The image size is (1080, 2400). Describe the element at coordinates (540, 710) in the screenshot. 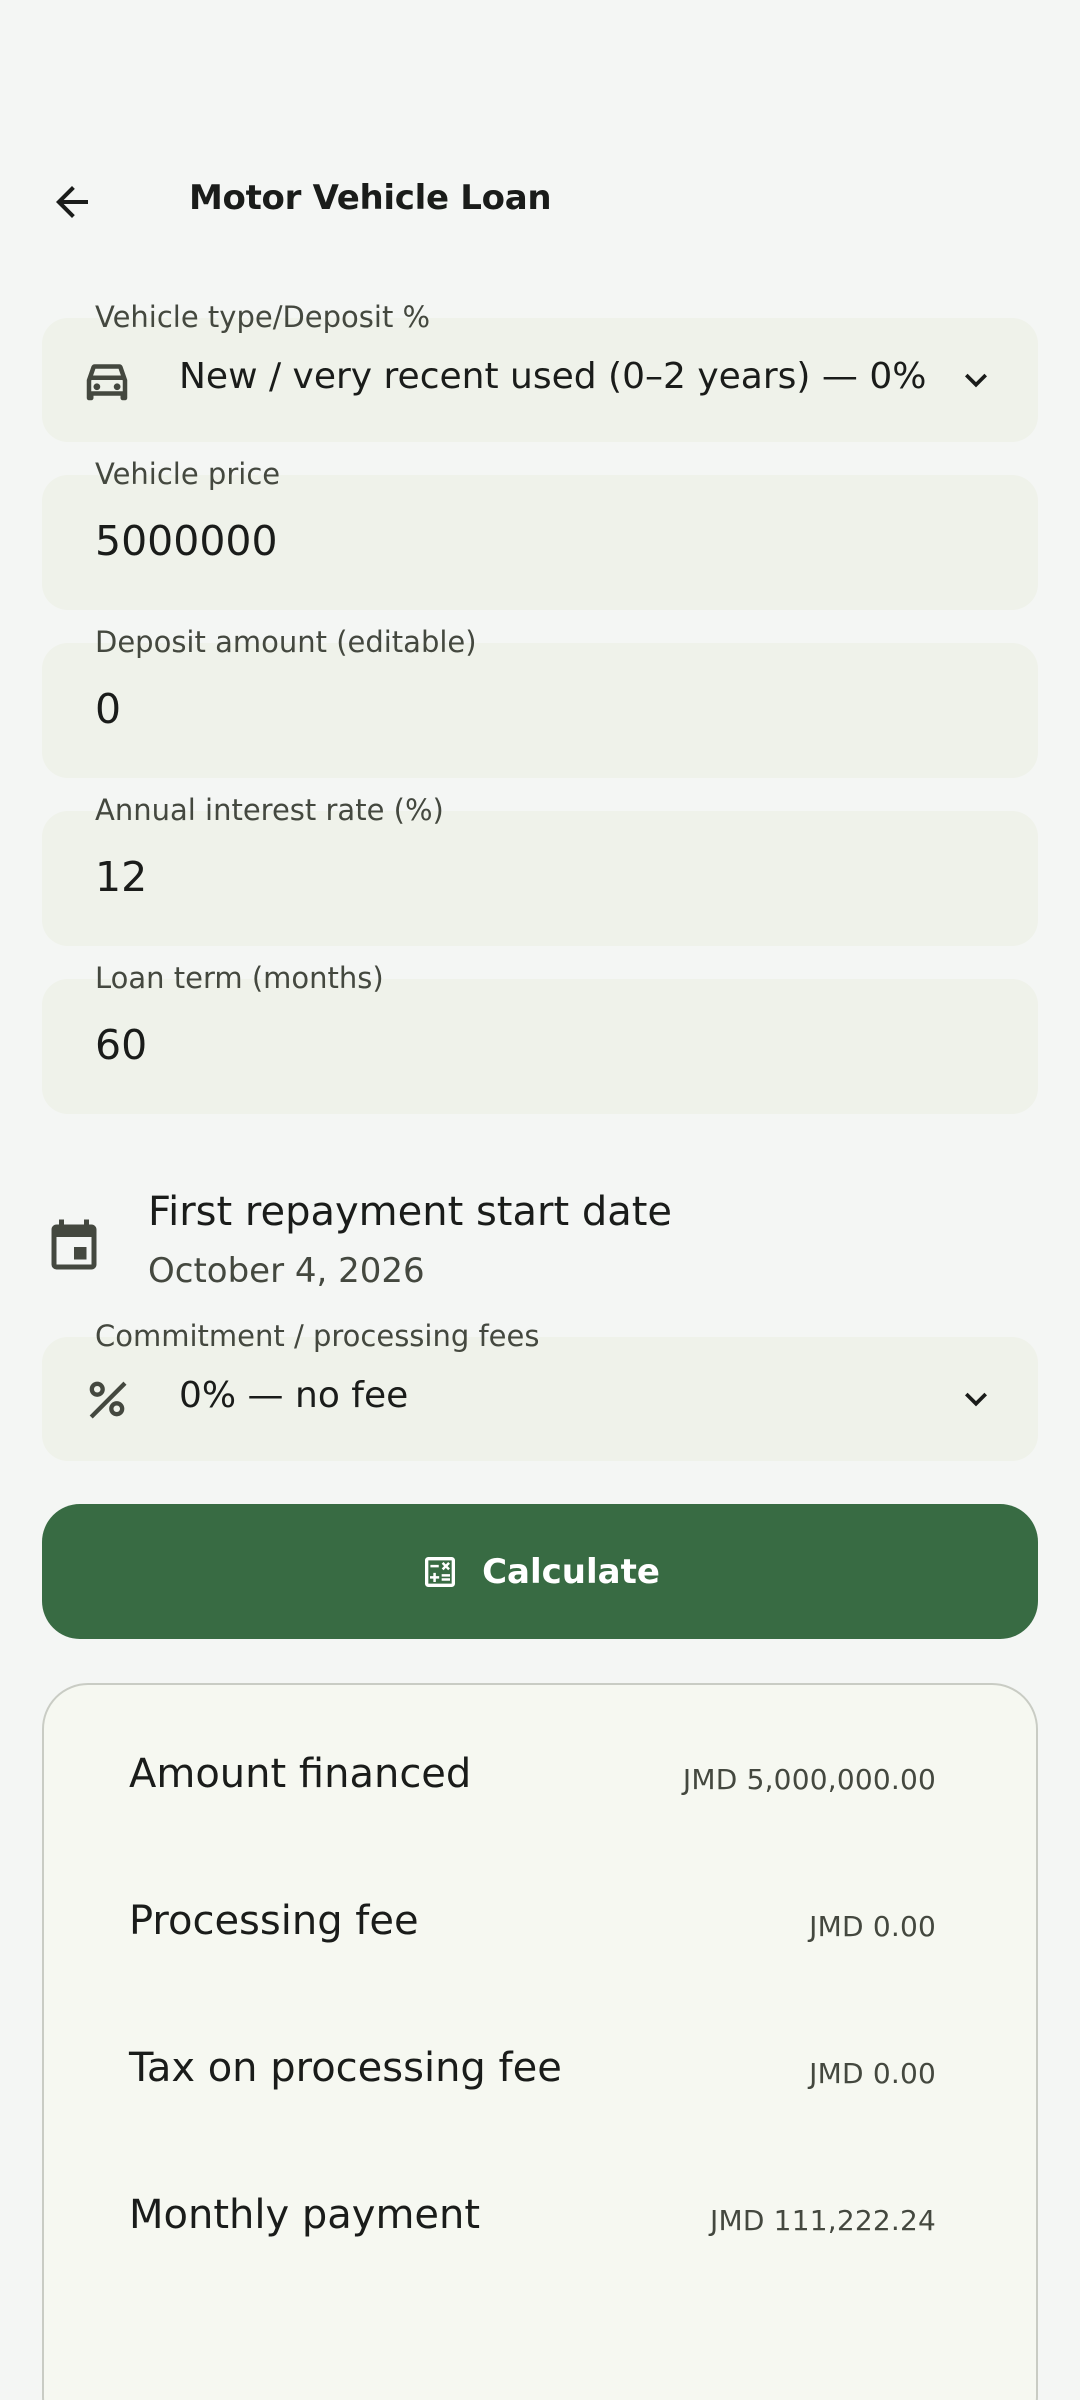

I see `deposit-amount-field: 0` at that location.